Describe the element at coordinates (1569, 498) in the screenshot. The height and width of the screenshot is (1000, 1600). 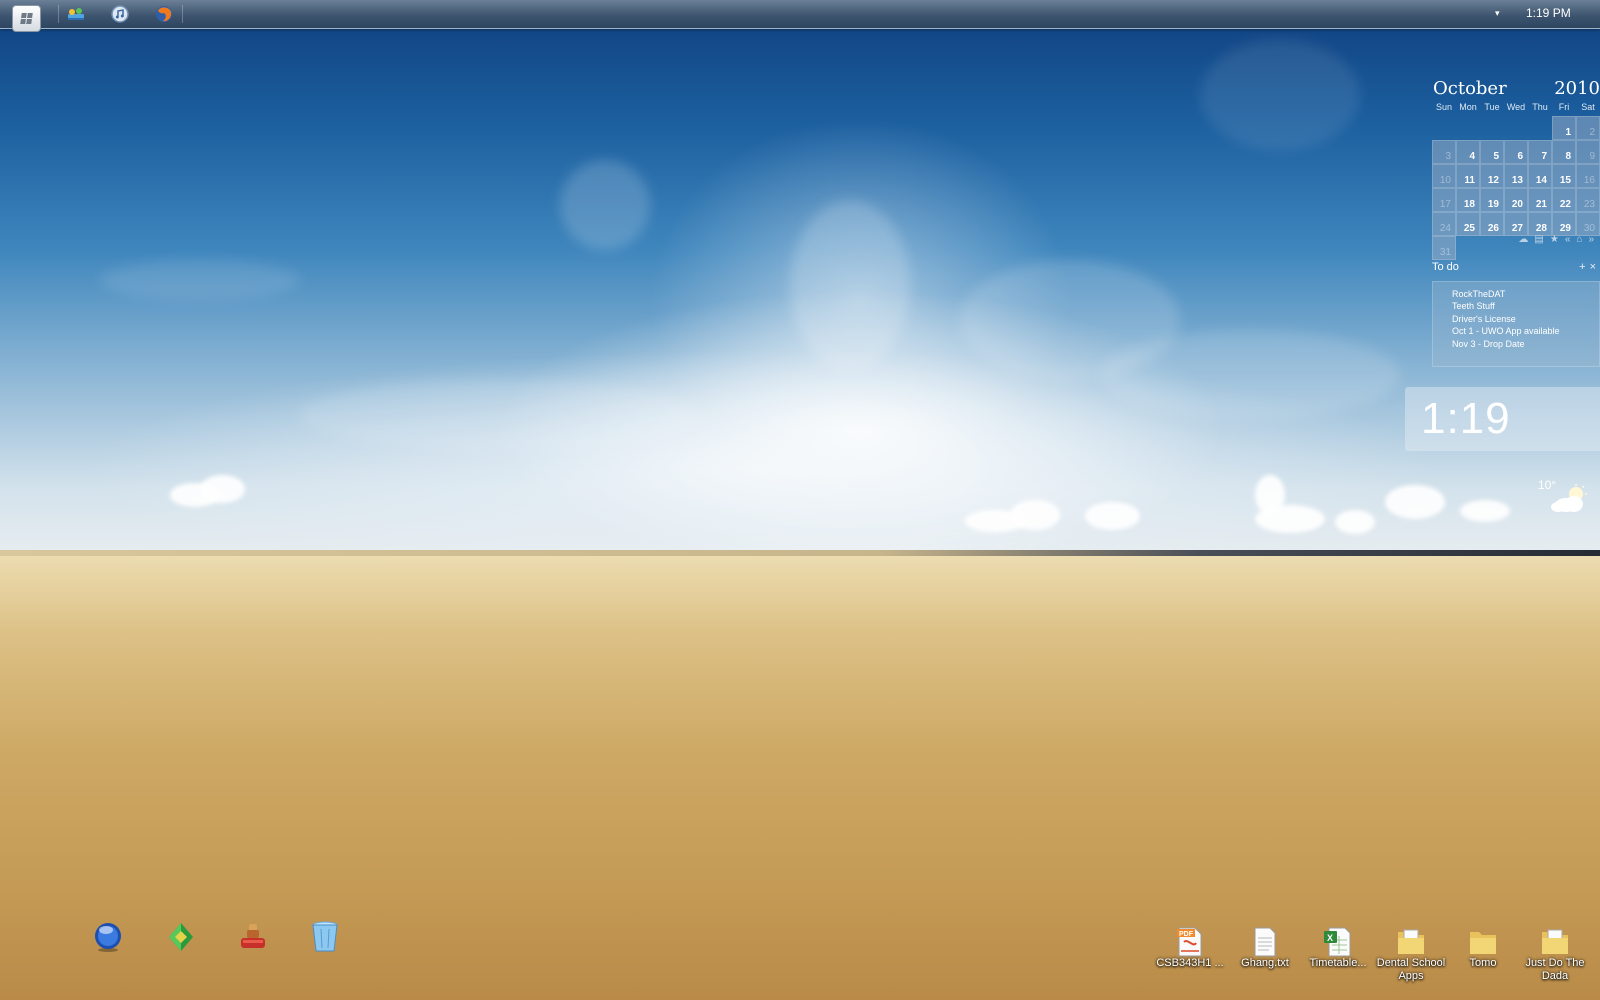
I see `partly-cloudy-icon` at that location.